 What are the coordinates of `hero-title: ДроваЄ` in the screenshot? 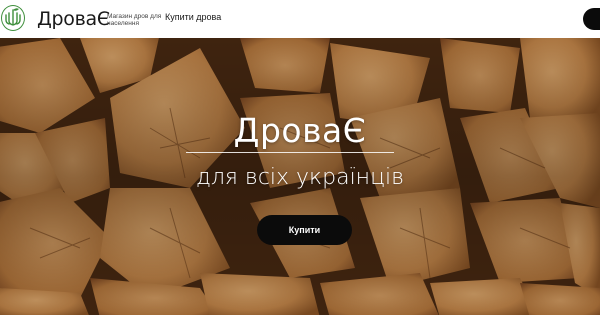 It's located at (300, 130).